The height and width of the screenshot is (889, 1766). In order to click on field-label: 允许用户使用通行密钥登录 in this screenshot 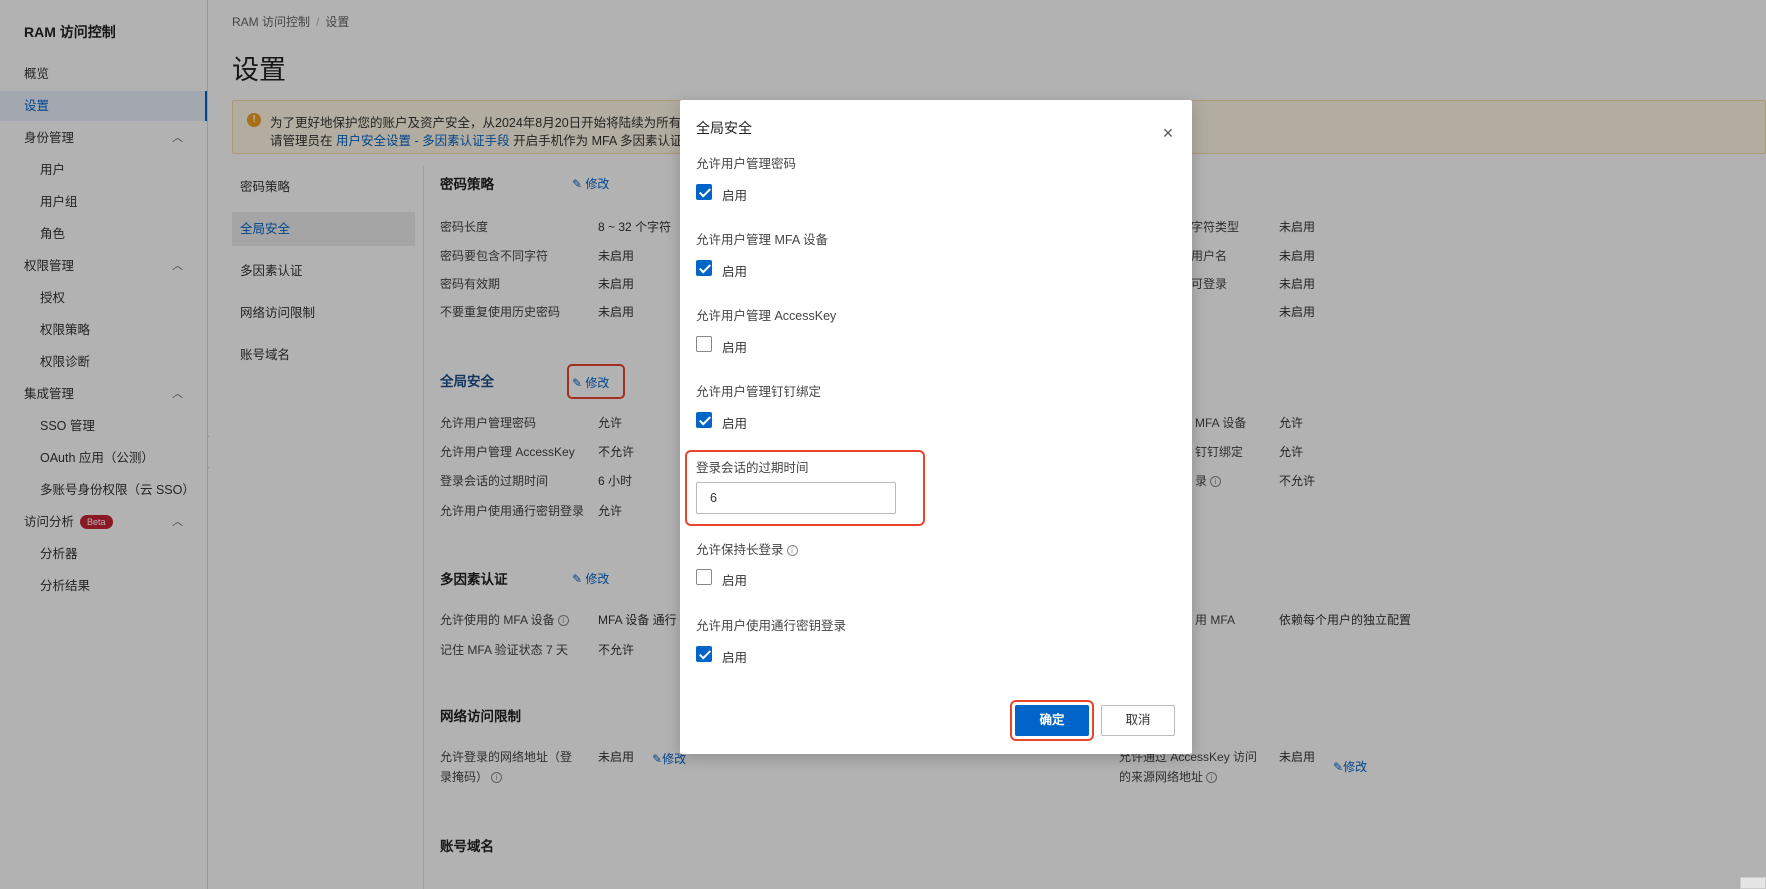, I will do `click(771, 626)`.